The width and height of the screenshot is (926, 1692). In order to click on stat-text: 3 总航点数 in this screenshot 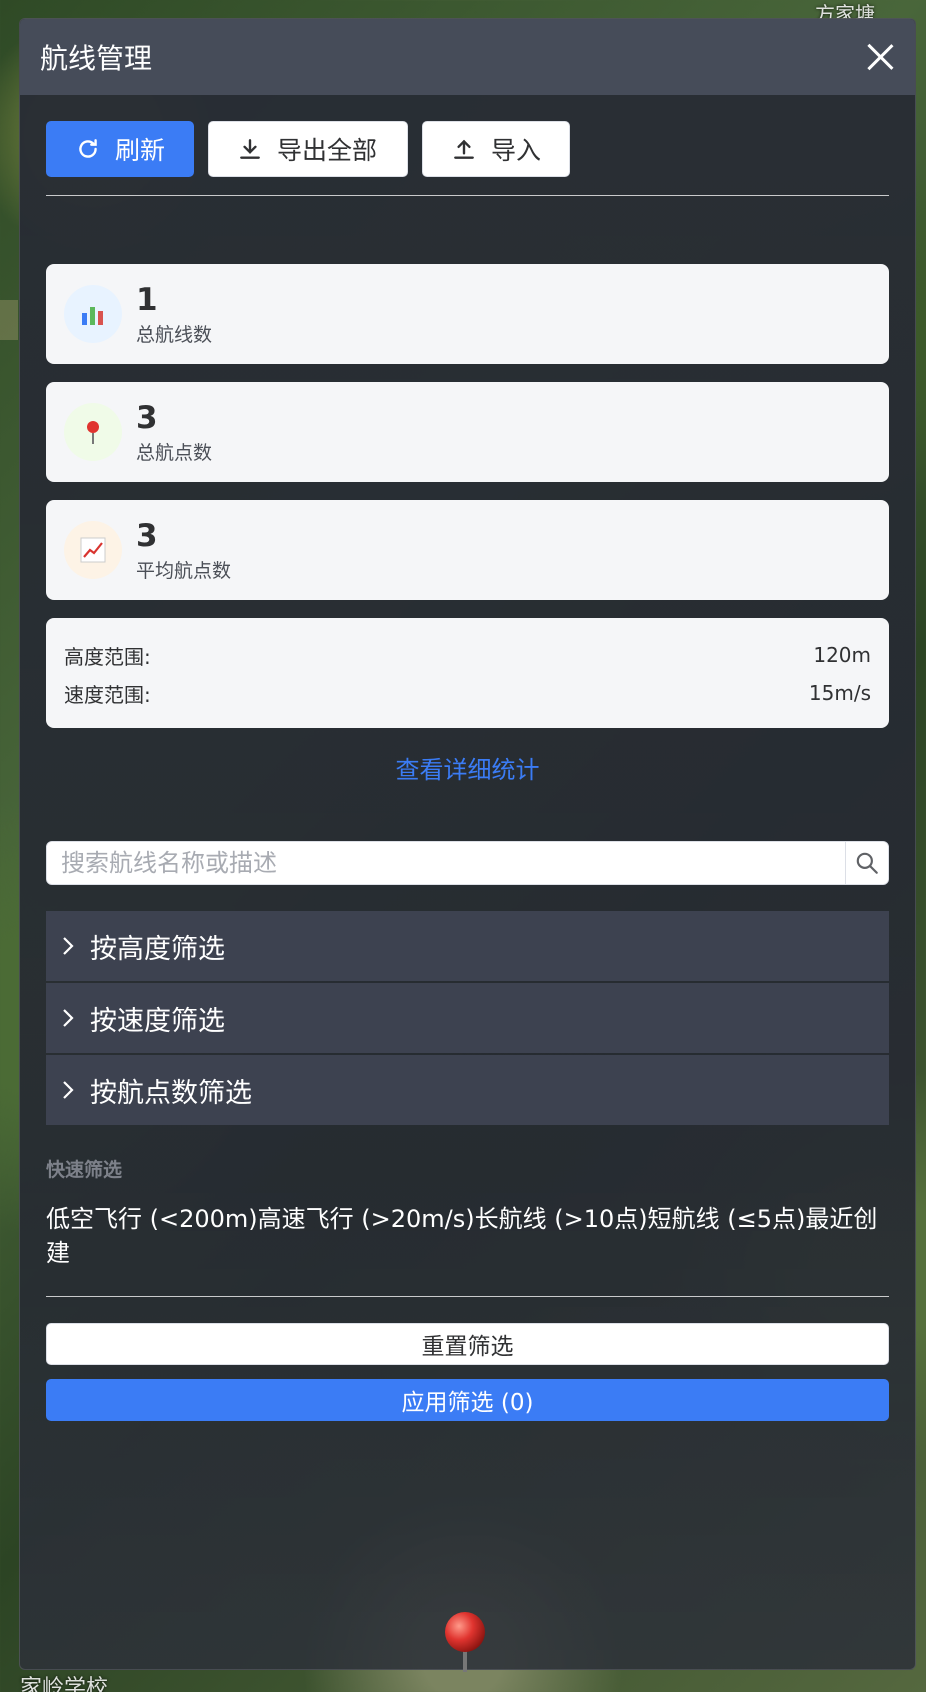, I will do `click(174, 432)`.